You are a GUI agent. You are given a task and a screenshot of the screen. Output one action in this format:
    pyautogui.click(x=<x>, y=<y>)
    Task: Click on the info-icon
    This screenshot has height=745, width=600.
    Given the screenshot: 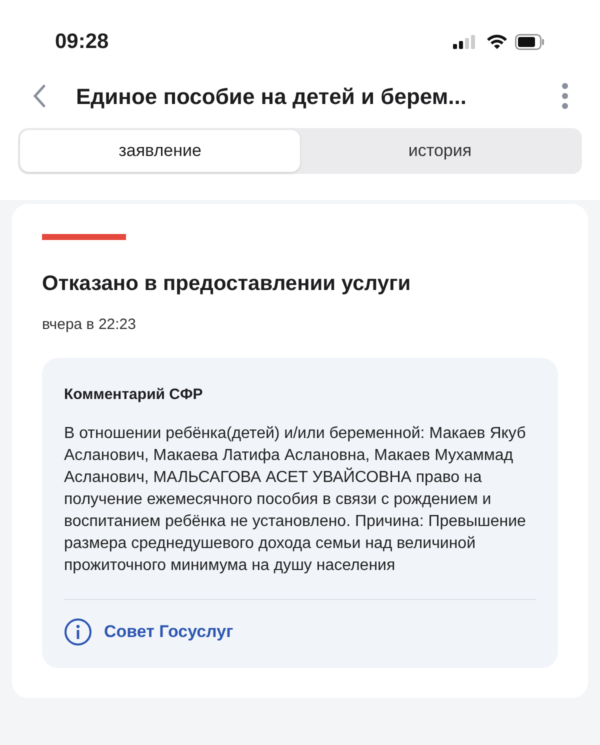 What is the action you would take?
    pyautogui.click(x=78, y=632)
    